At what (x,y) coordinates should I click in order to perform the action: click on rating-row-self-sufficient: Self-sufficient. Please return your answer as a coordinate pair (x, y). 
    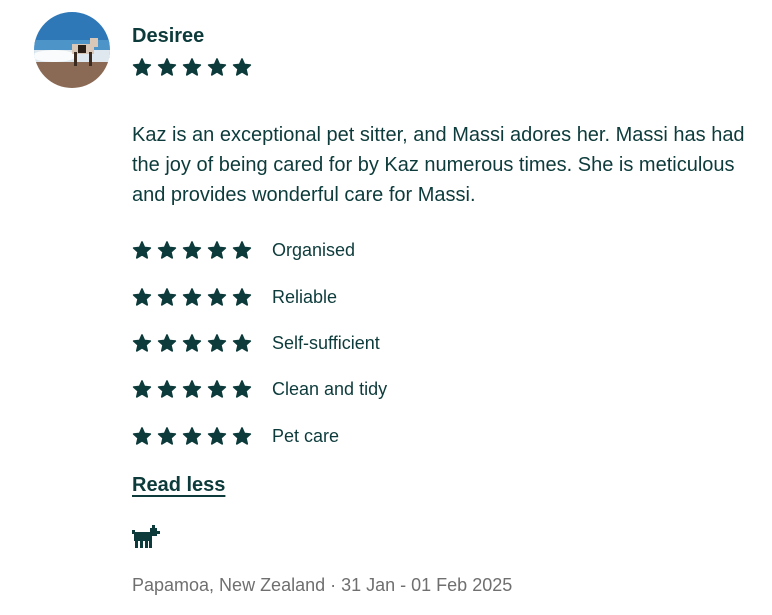
    Looking at the image, I should click on (382, 343).